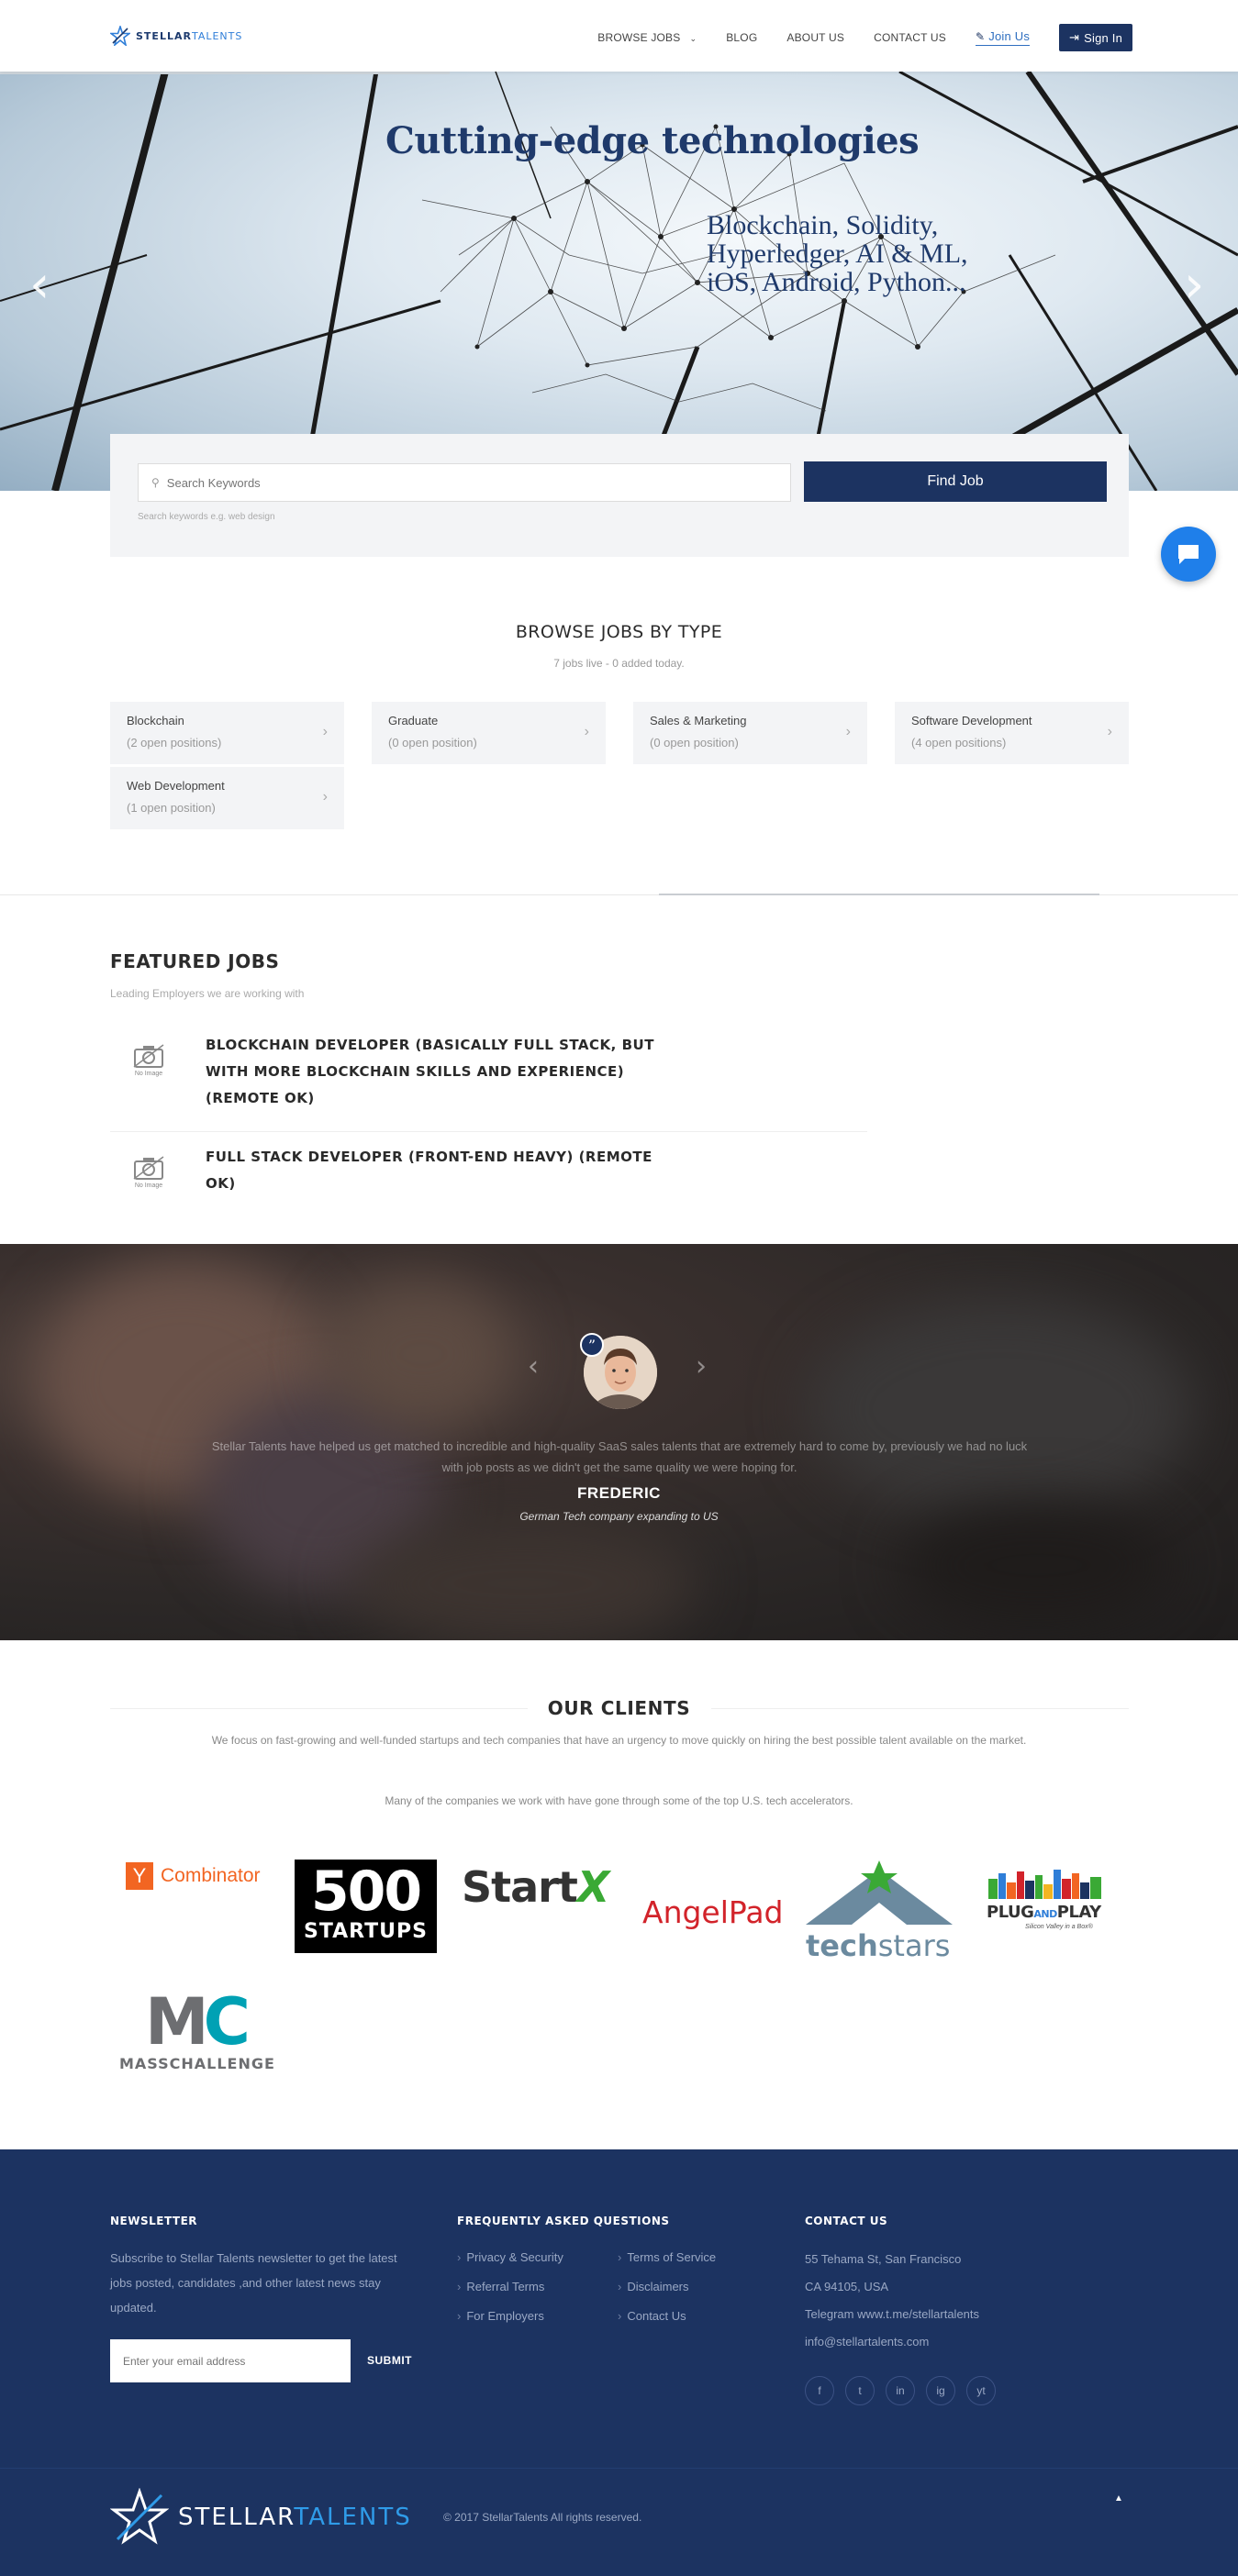 The image size is (1238, 2576). Describe the element at coordinates (892, 2314) in the screenshot. I see `contact-telegram: Telegram www.t.me/stellartalents` at that location.